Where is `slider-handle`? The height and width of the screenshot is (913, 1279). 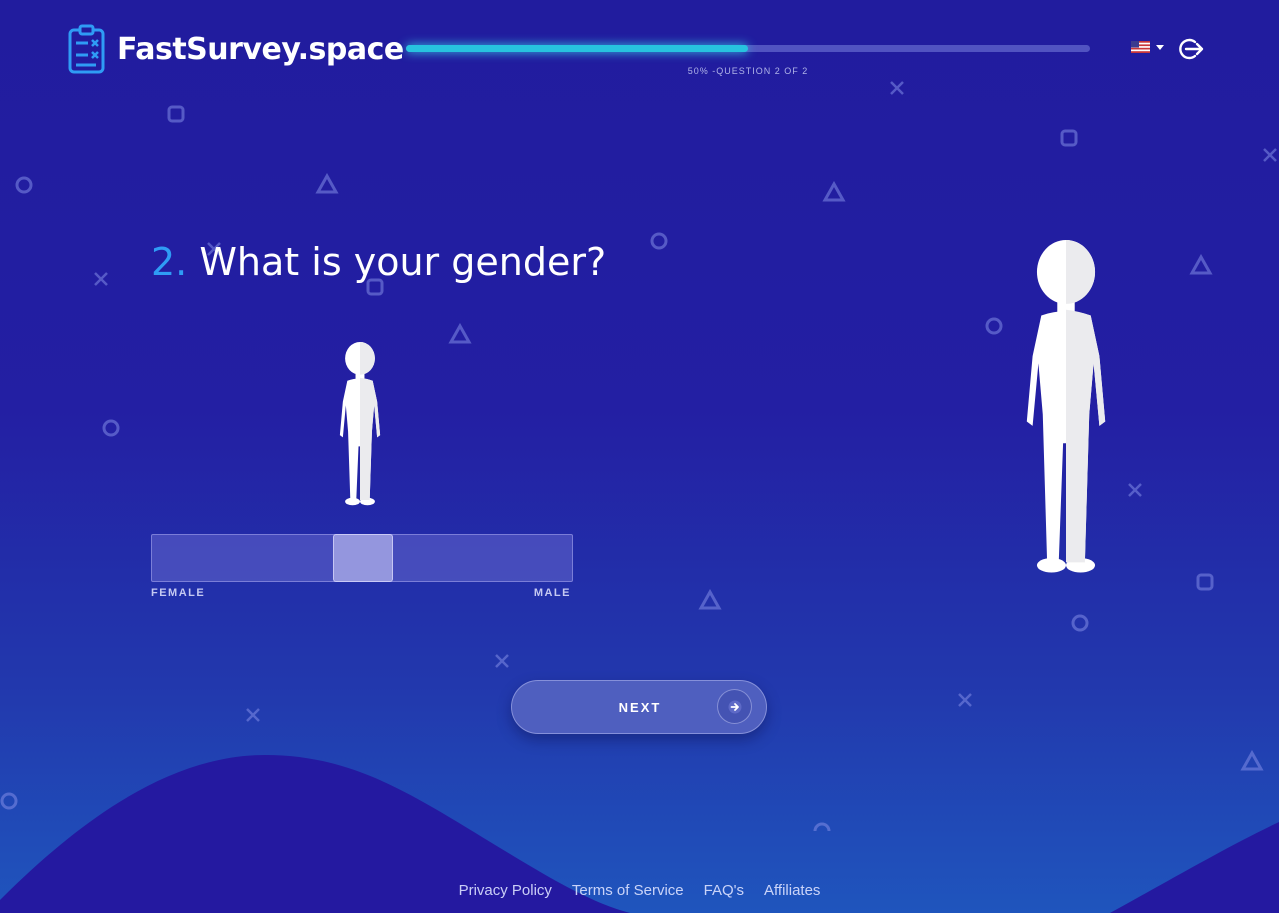 slider-handle is located at coordinates (363, 558).